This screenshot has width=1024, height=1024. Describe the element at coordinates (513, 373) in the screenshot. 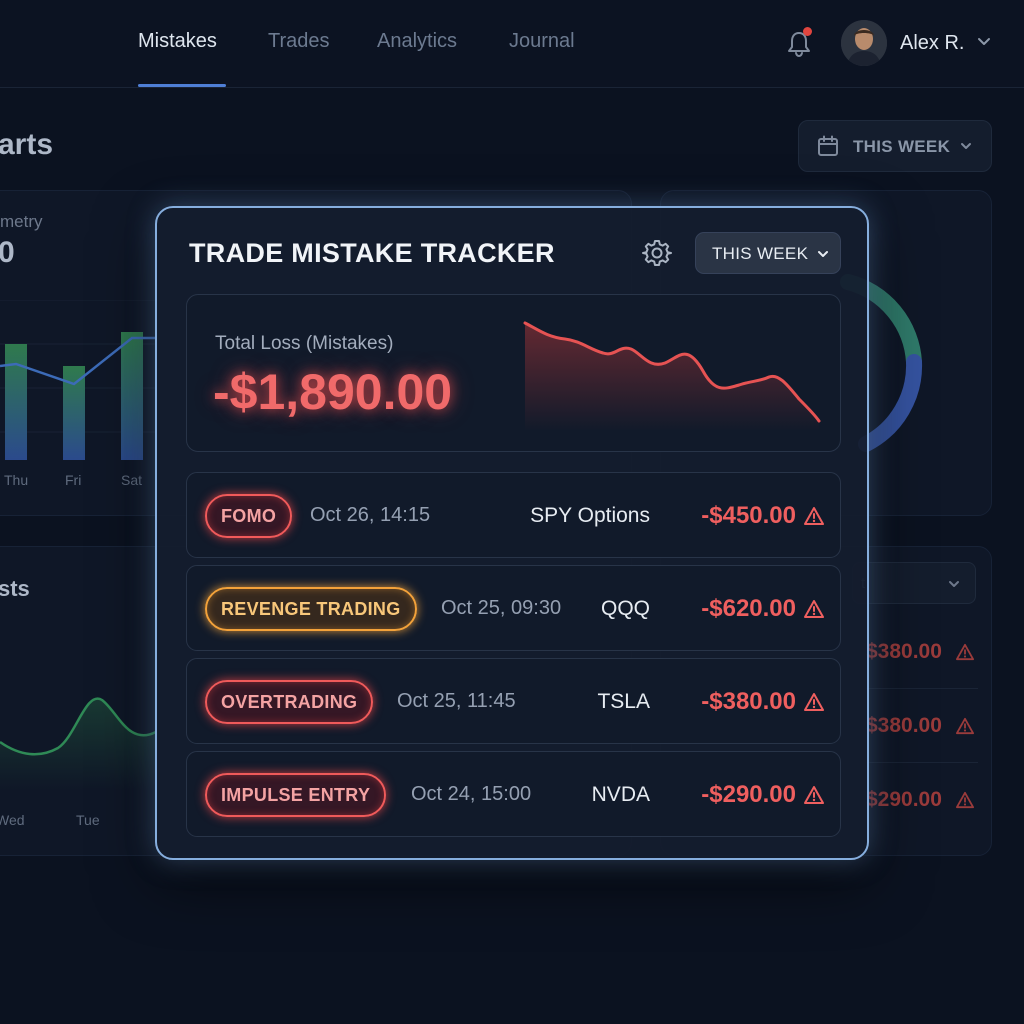

I see `total-loss-card: Total Loss (Mistakes) -$1,890.00` at that location.